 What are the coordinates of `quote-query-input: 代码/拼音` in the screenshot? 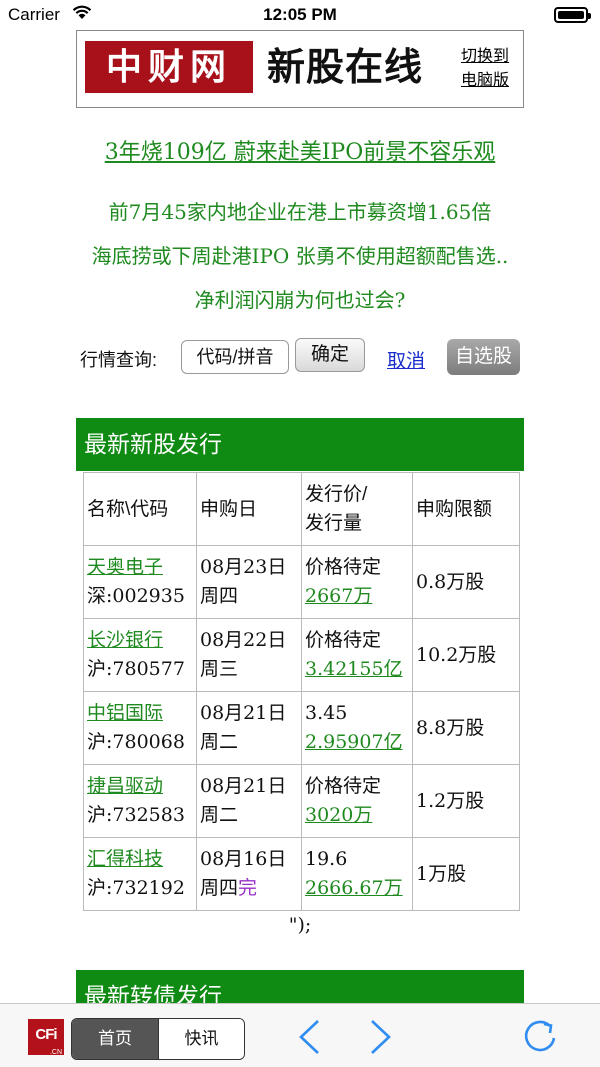 It's located at (235, 357).